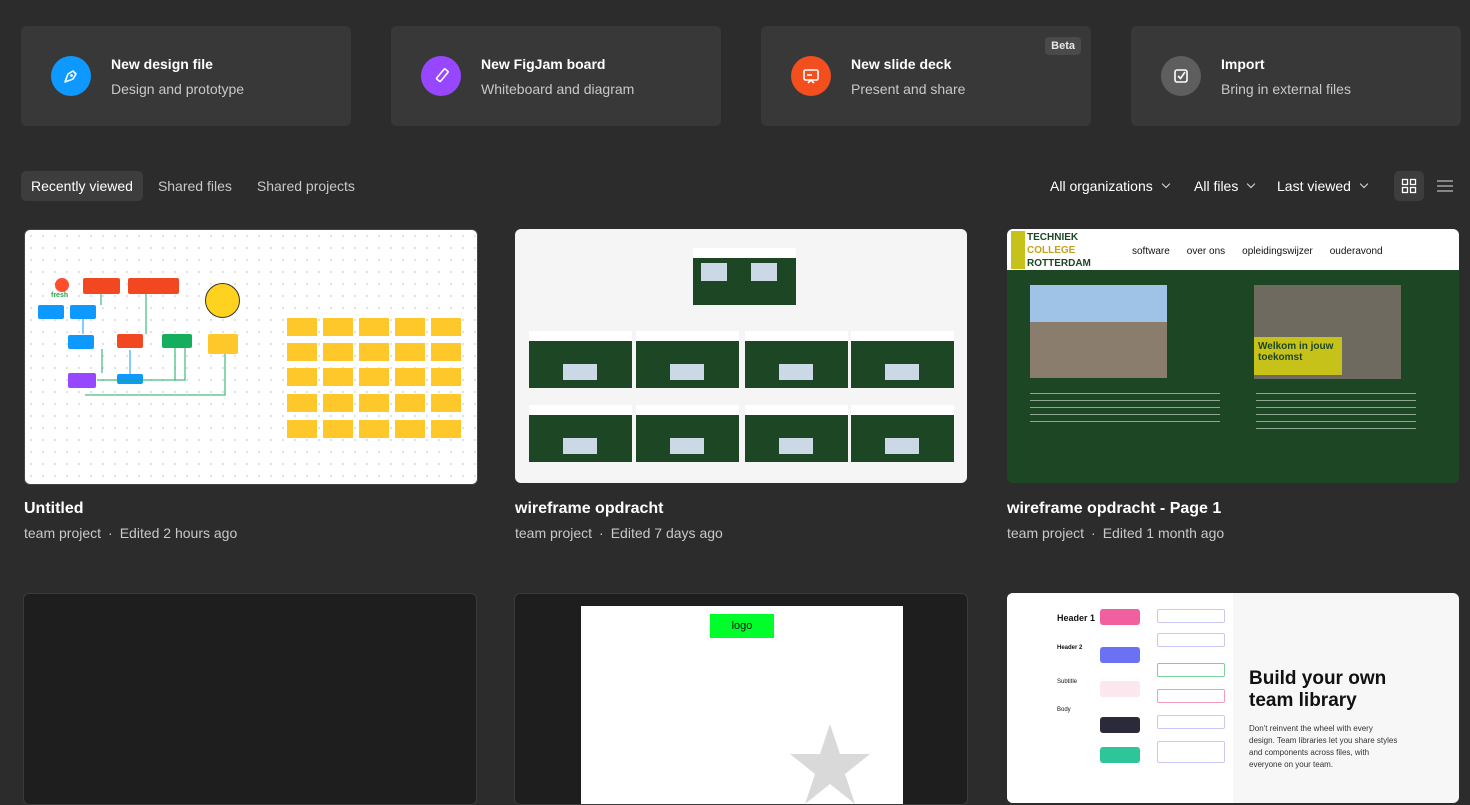 Image resolution: width=1470 pixels, height=805 pixels. Describe the element at coordinates (1336, 412) in the screenshot. I see `intro-text` at that location.